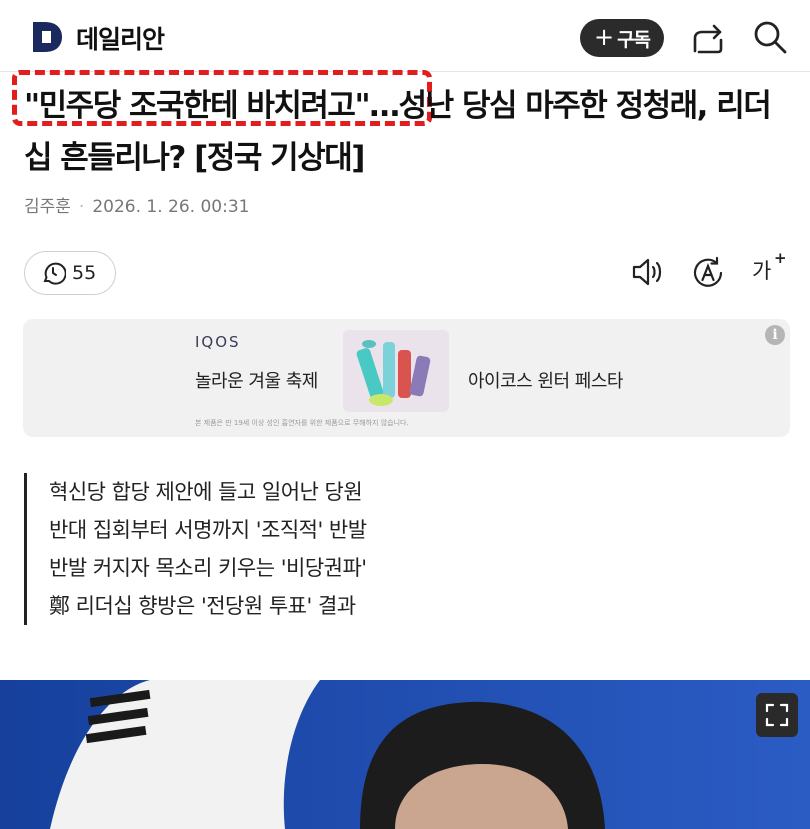 Image resolution: width=810 pixels, height=829 pixels. What do you see at coordinates (54, 273) in the screenshot?
I see `clock-comment-icon` at bounding box center [54, 273].